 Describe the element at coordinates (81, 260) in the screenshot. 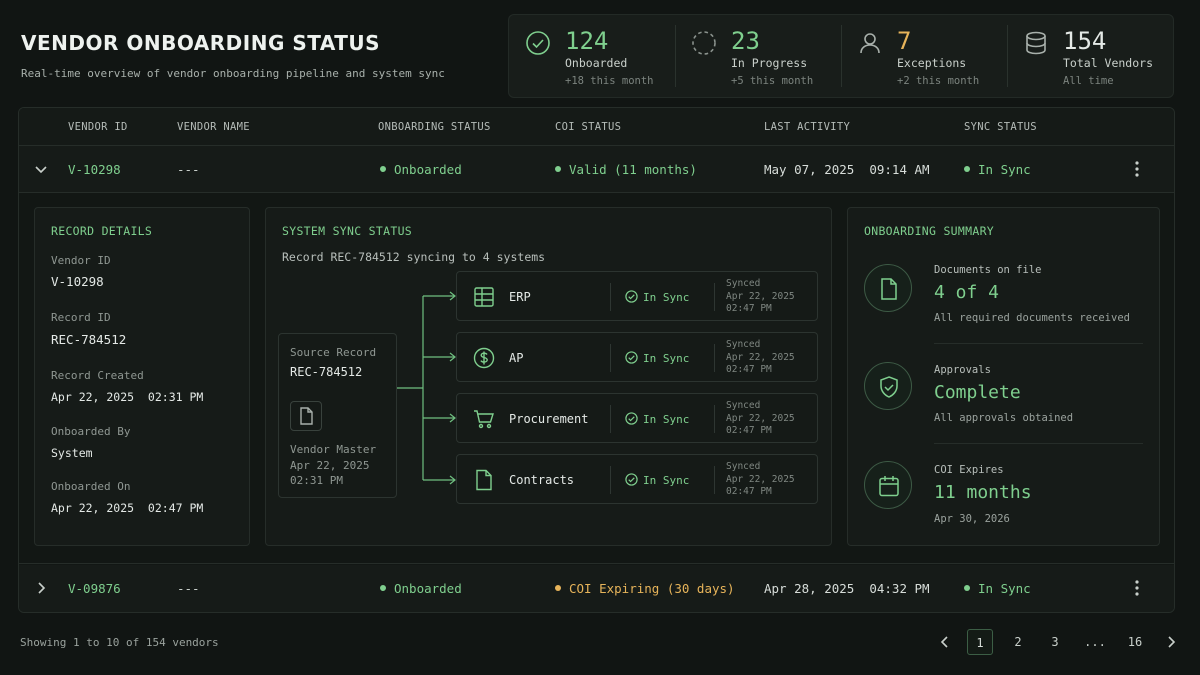

I see `field-label: Vendor ID` at that location.